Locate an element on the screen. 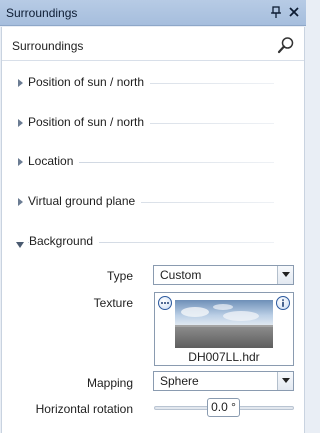  type-value: Custom is located at coordinates (181, 275).